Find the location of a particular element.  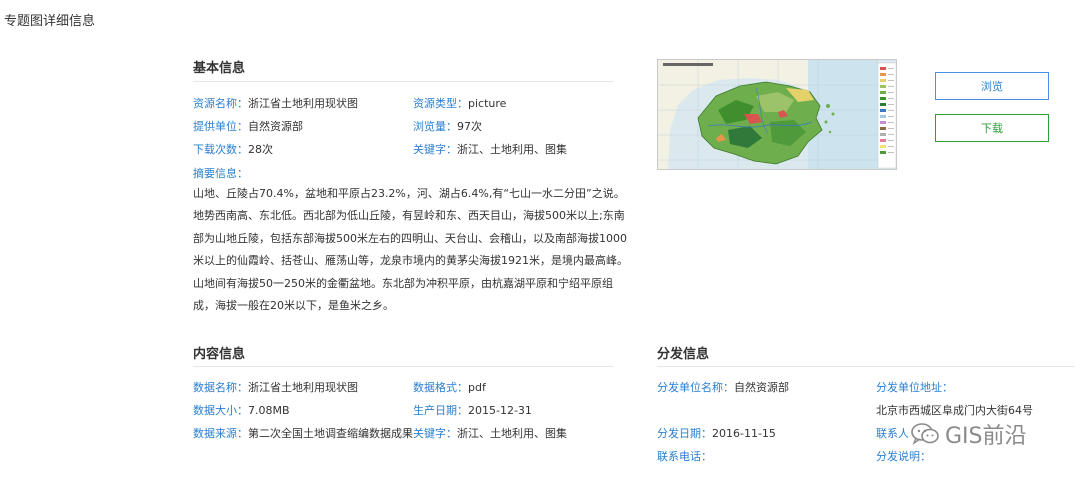

data-source-value: 第二次全国土地调查缩编数据成果 is located at coordinates (330, 433).